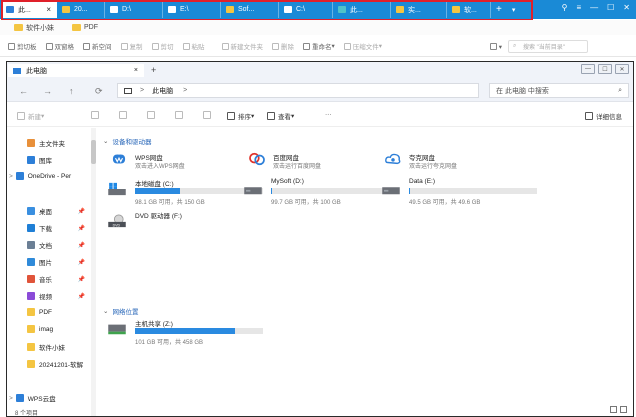  Describe the element at coordinates (309, 164) in the screenshot. I see `tile-baidu-drive: 百度网盘 双击运行百度网盘` at that location.